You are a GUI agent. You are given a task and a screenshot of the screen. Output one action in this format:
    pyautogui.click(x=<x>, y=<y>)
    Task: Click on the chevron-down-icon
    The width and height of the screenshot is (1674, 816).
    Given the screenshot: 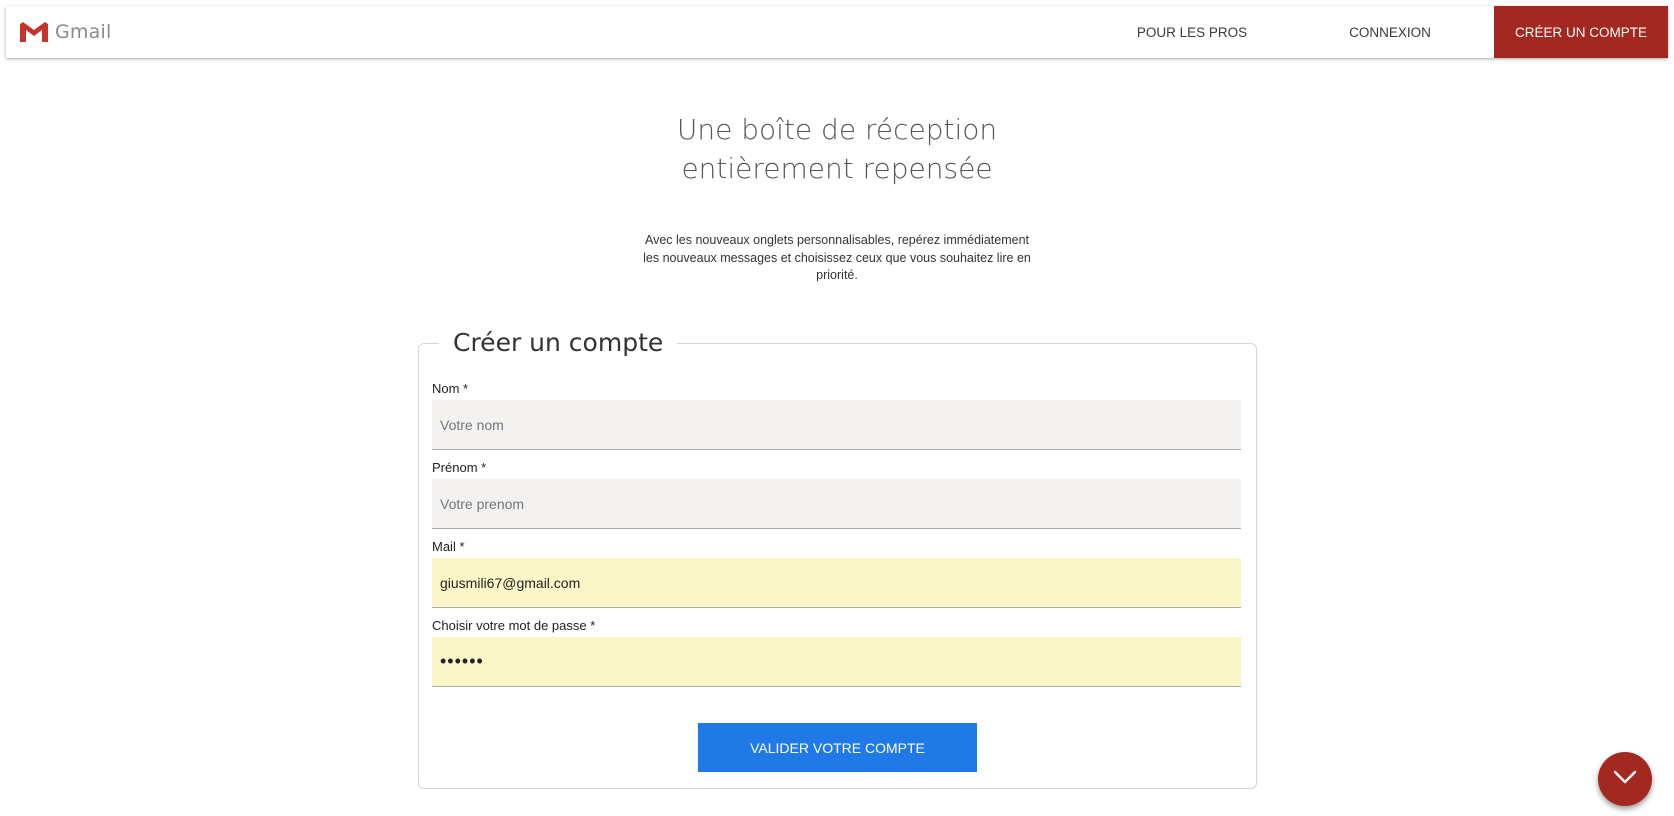 What is the action you would take?
    pyautogui.click(x=1625, y=779)
    